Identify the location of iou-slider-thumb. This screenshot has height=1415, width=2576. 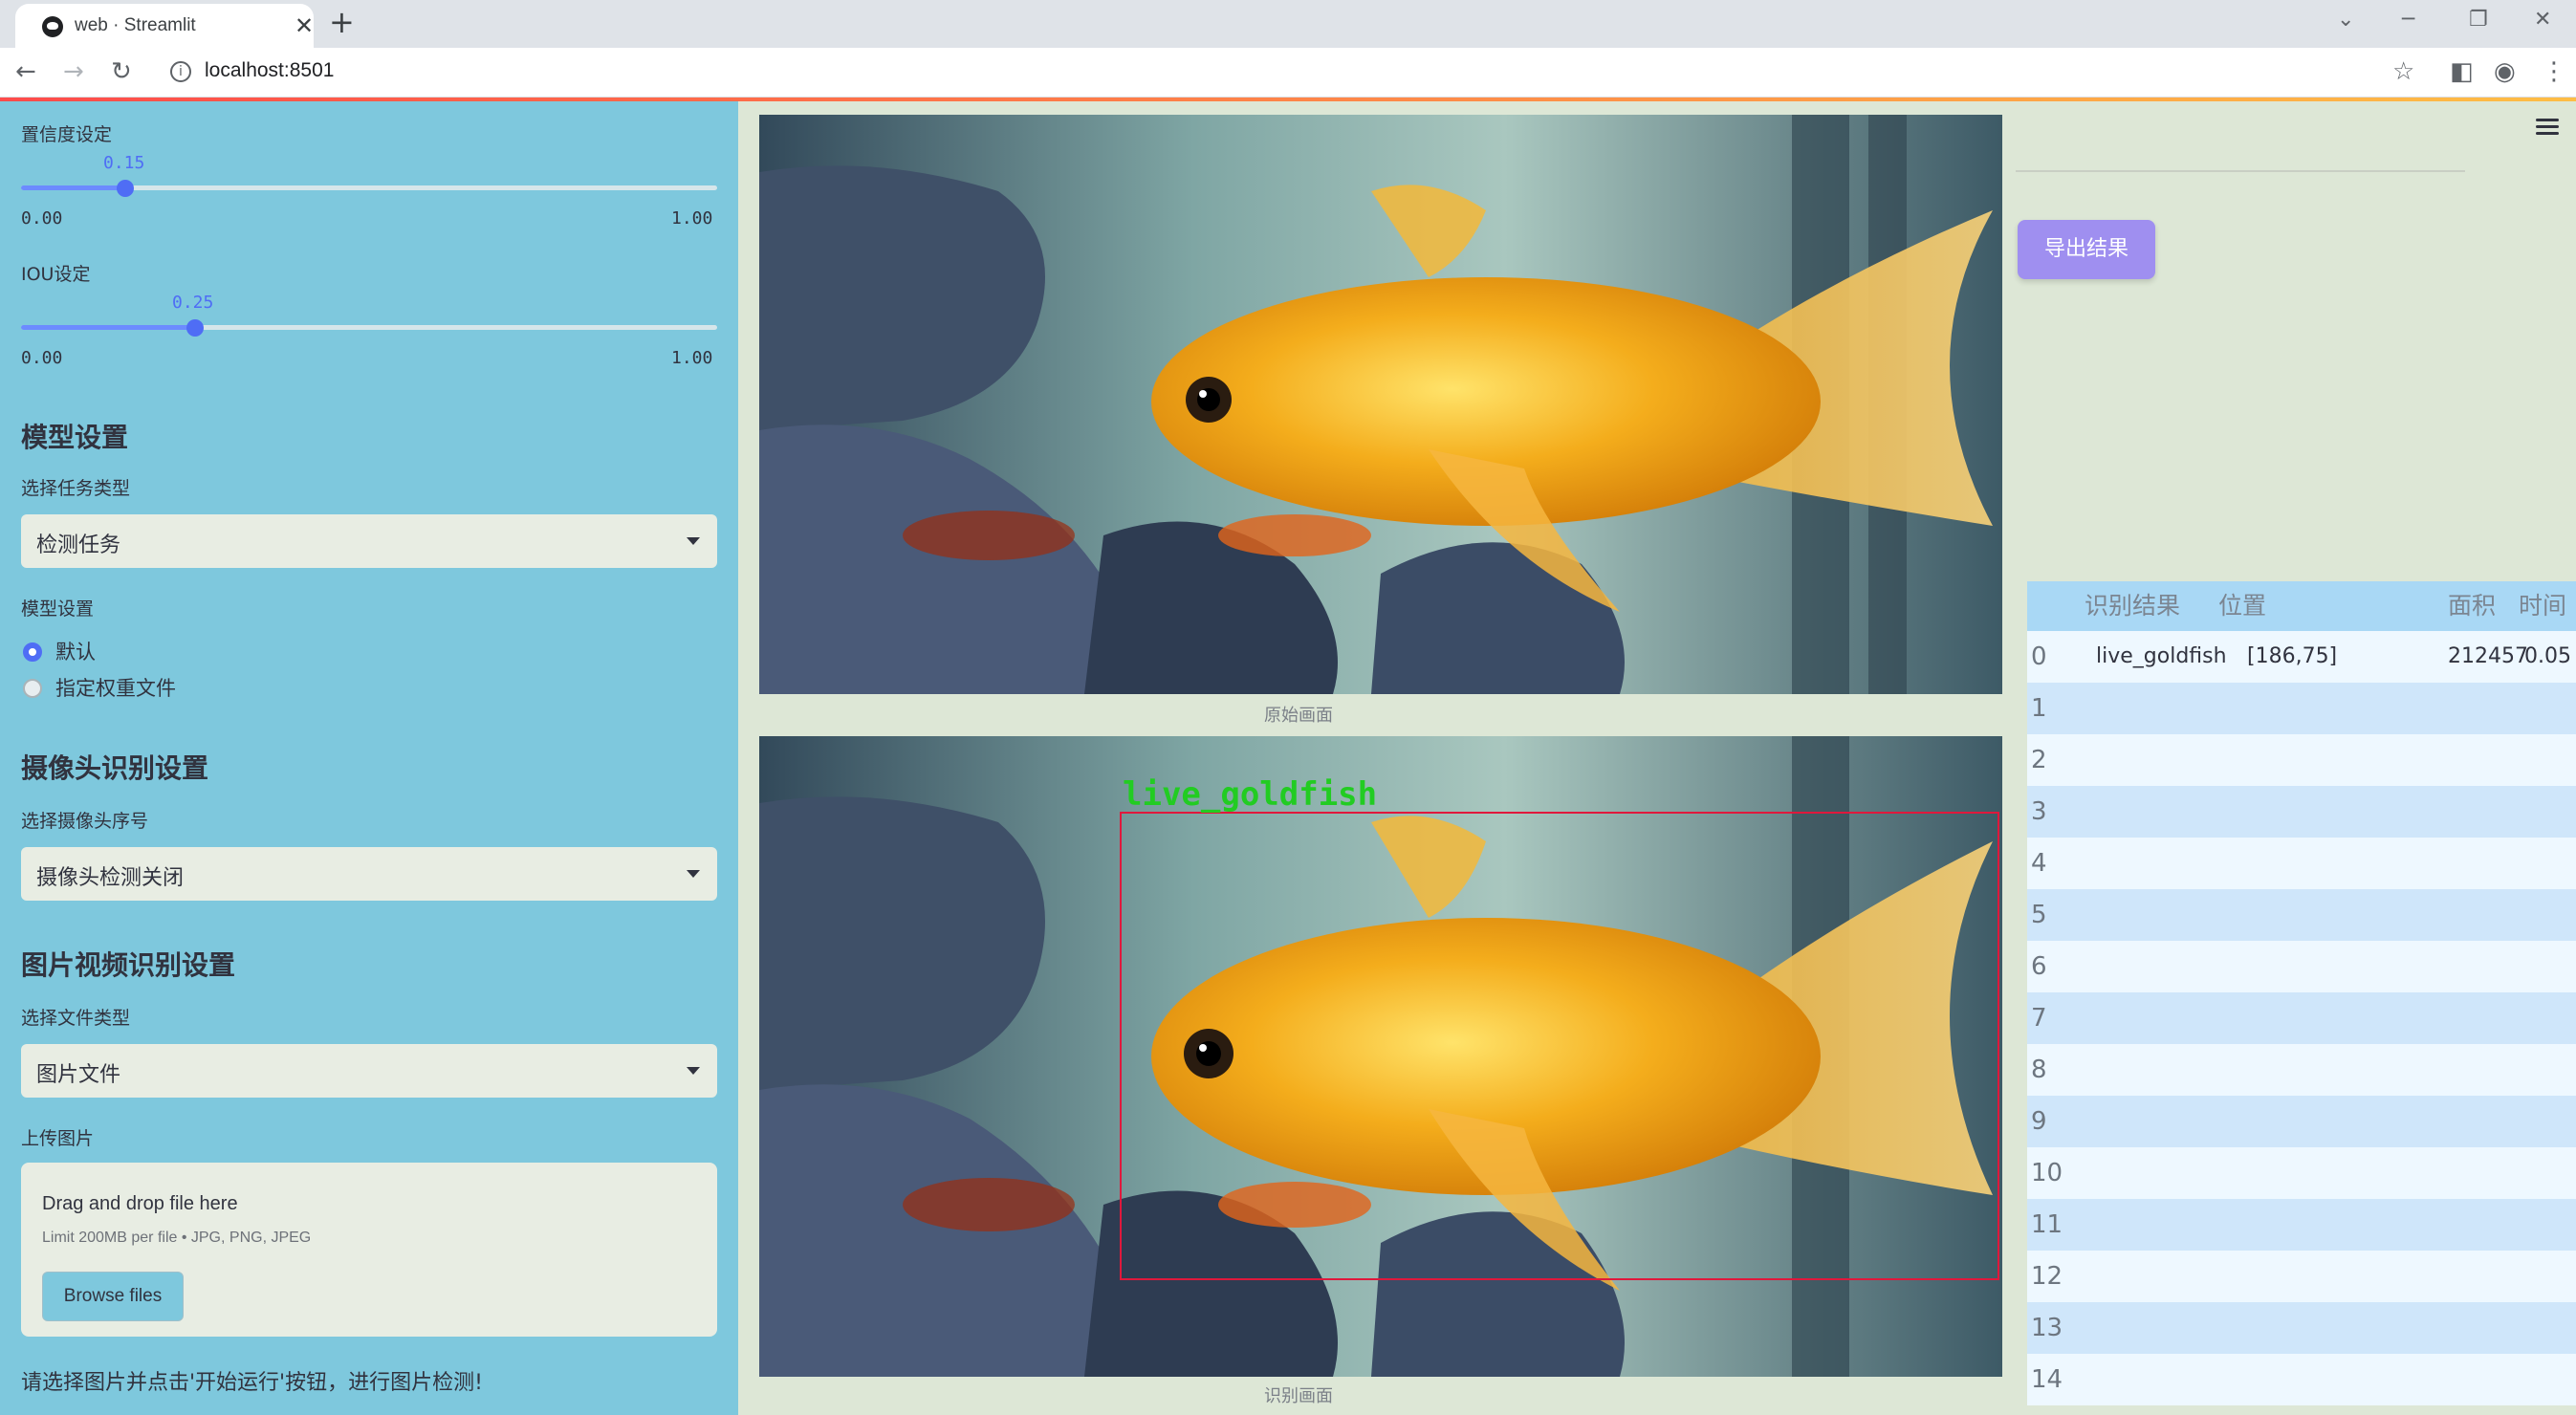
(195, 328).